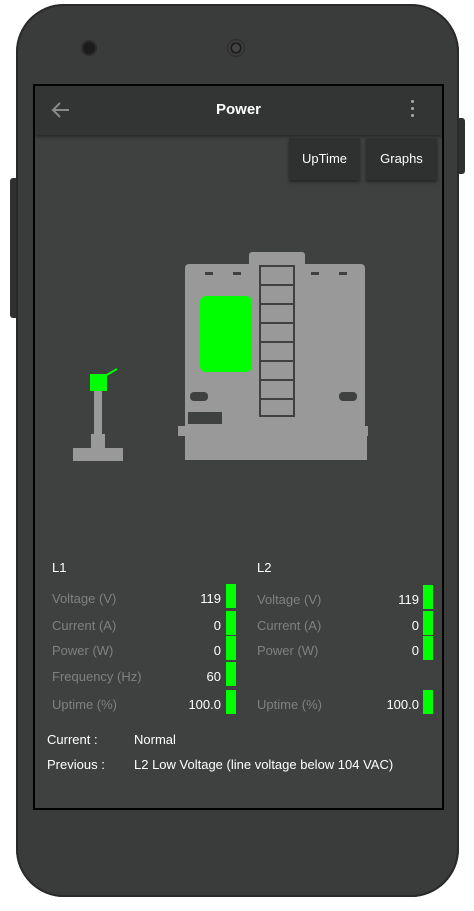 This screenshot has height=911, width=474. I want to click on rv-power-illustration, so click(220, 356).